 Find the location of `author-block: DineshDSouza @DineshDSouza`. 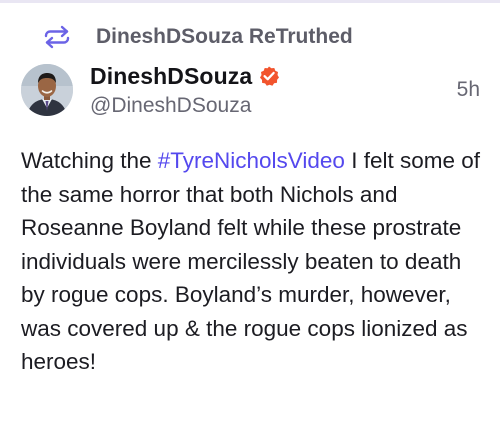

author-block: DineshDSouza @DineshDSouza is located at coordinates (185, 90).